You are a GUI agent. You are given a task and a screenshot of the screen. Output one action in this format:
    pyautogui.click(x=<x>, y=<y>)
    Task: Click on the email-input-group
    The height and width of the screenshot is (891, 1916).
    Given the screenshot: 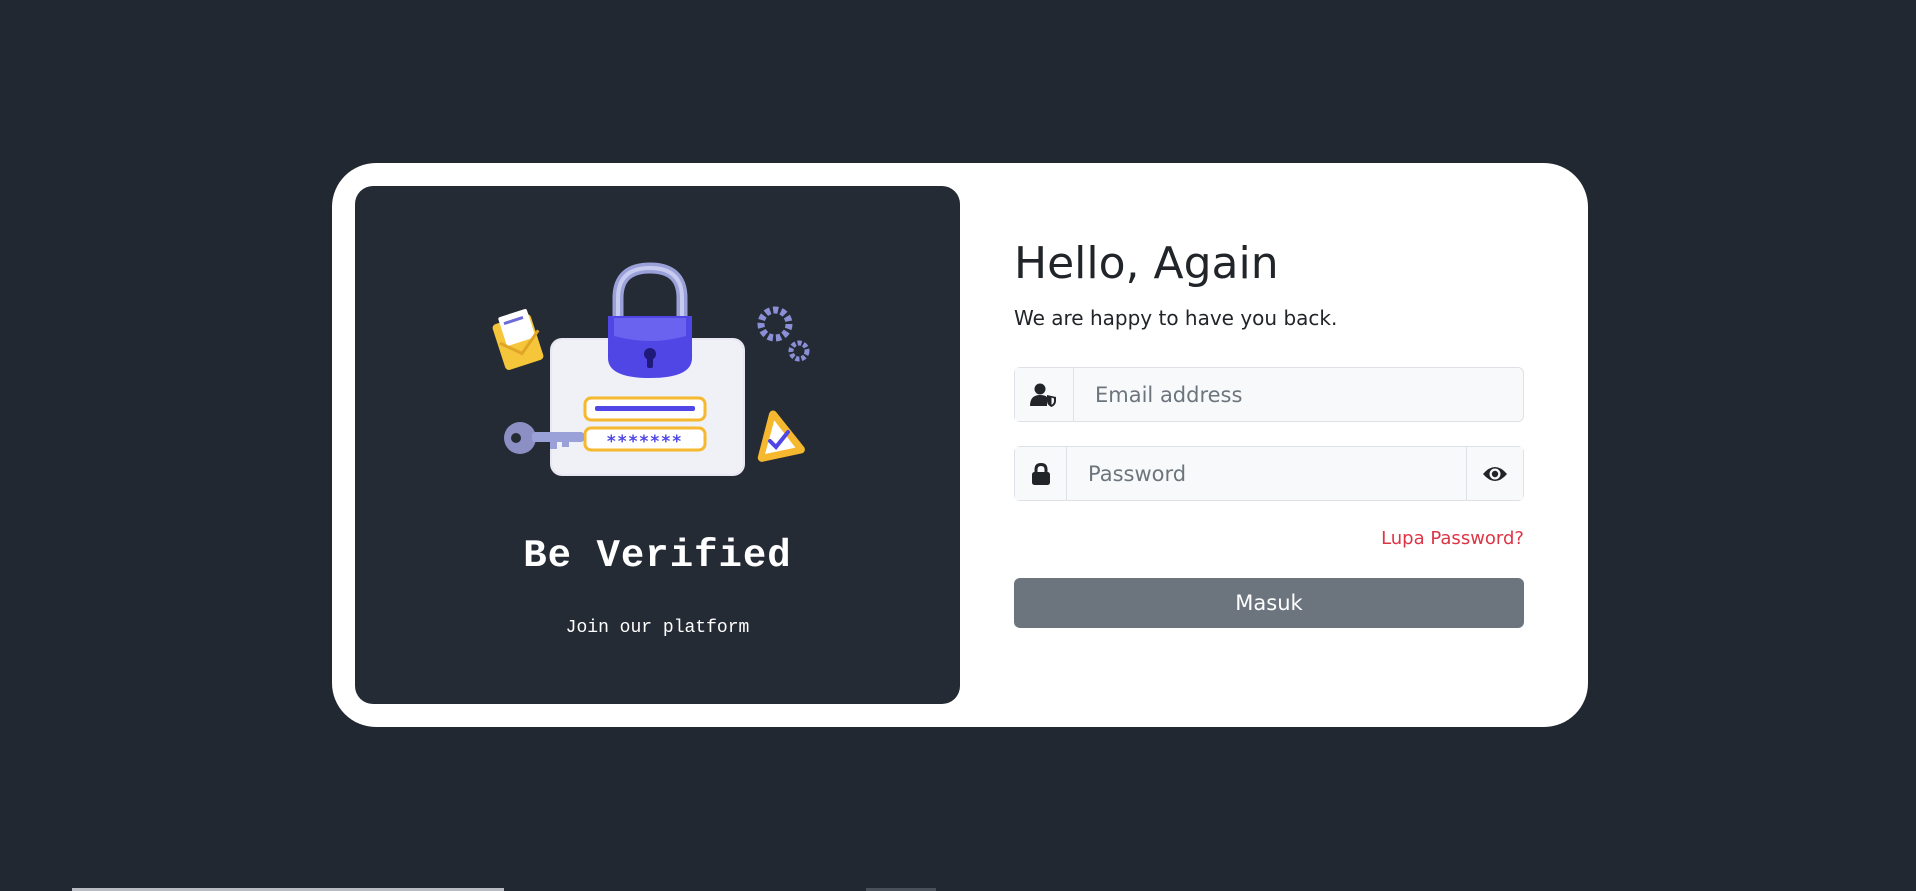 What is the action you would take?
    pyautogui.click(x=1269, y=394)
    